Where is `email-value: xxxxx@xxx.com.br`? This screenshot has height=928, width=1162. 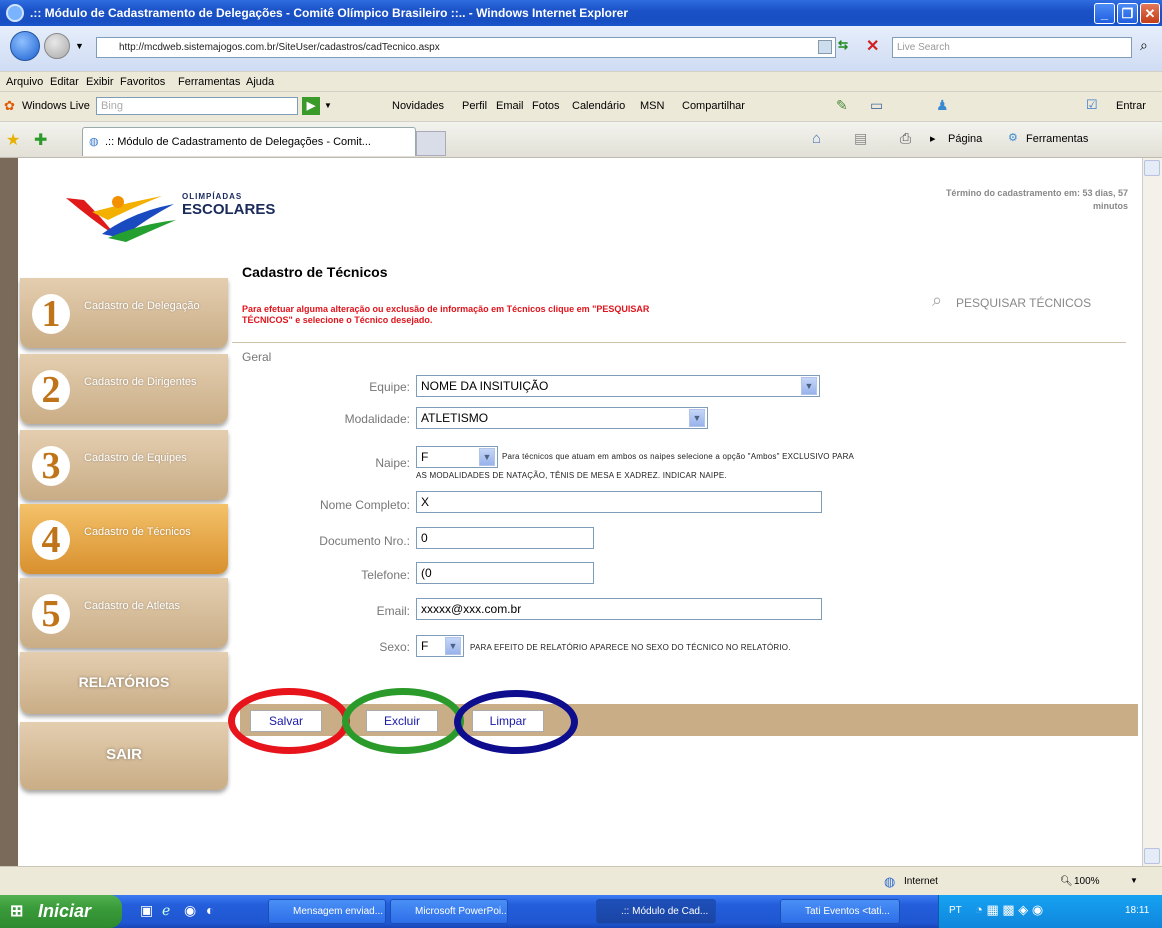 email-value: xxxxx@xxx.com.br is located at coordinates (471, 609).